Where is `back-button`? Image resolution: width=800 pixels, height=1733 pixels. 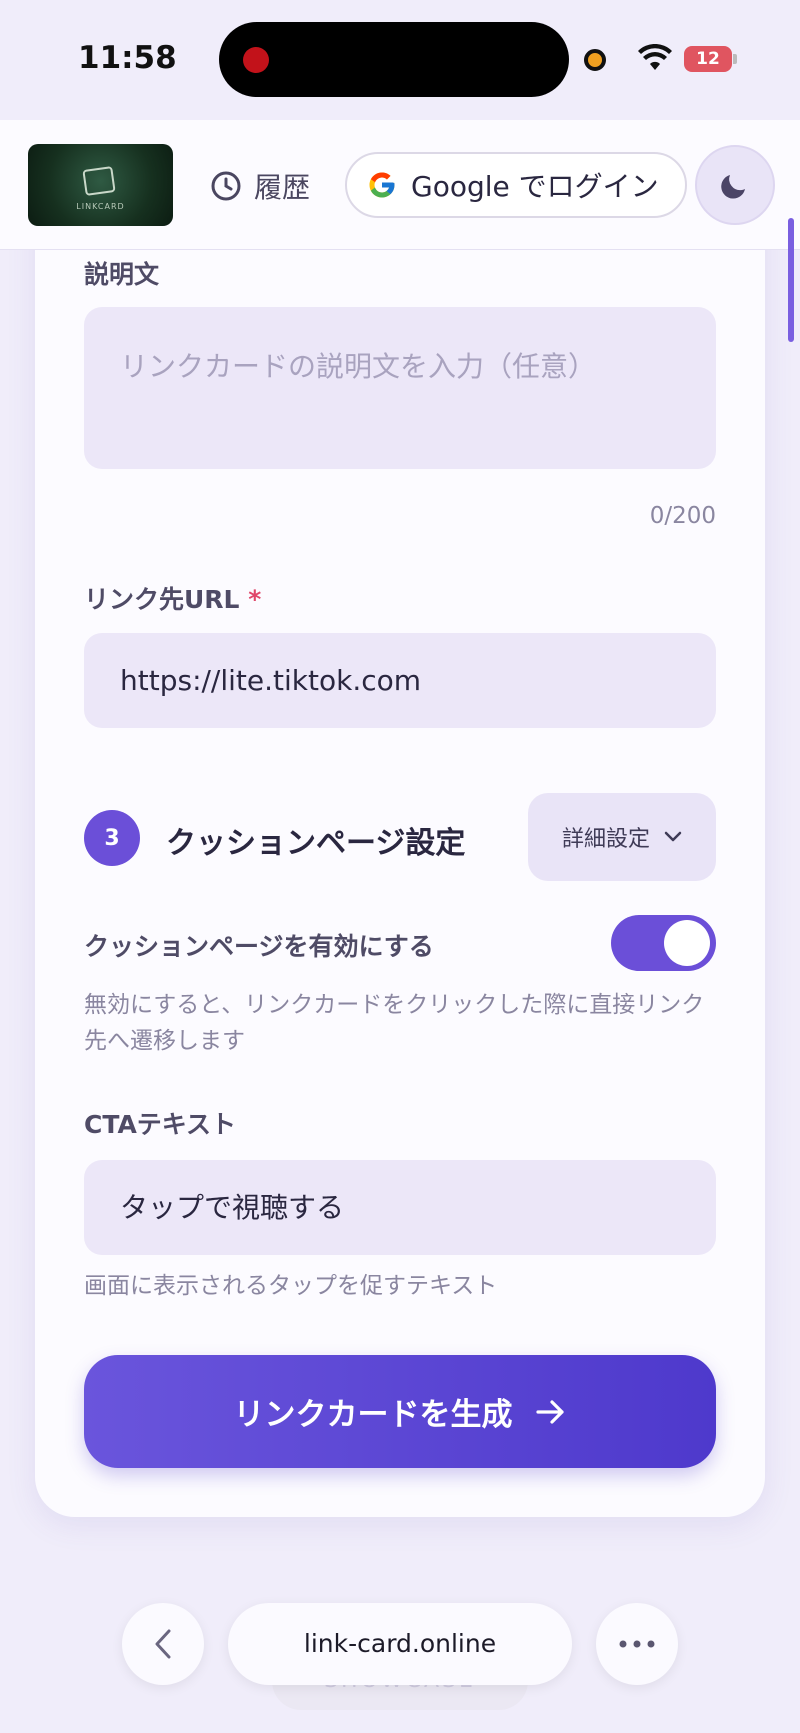
back-button is located at coordinates (163, 1644).